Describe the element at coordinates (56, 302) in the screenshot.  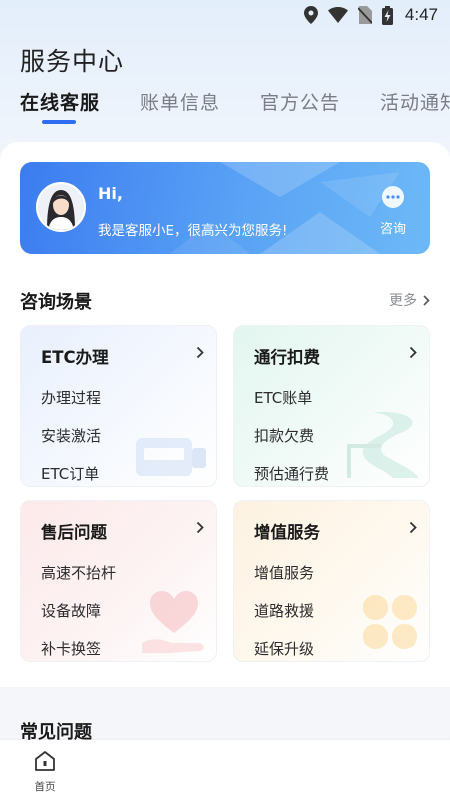
I see `scenario-section-title: 咨询场景` at that location.